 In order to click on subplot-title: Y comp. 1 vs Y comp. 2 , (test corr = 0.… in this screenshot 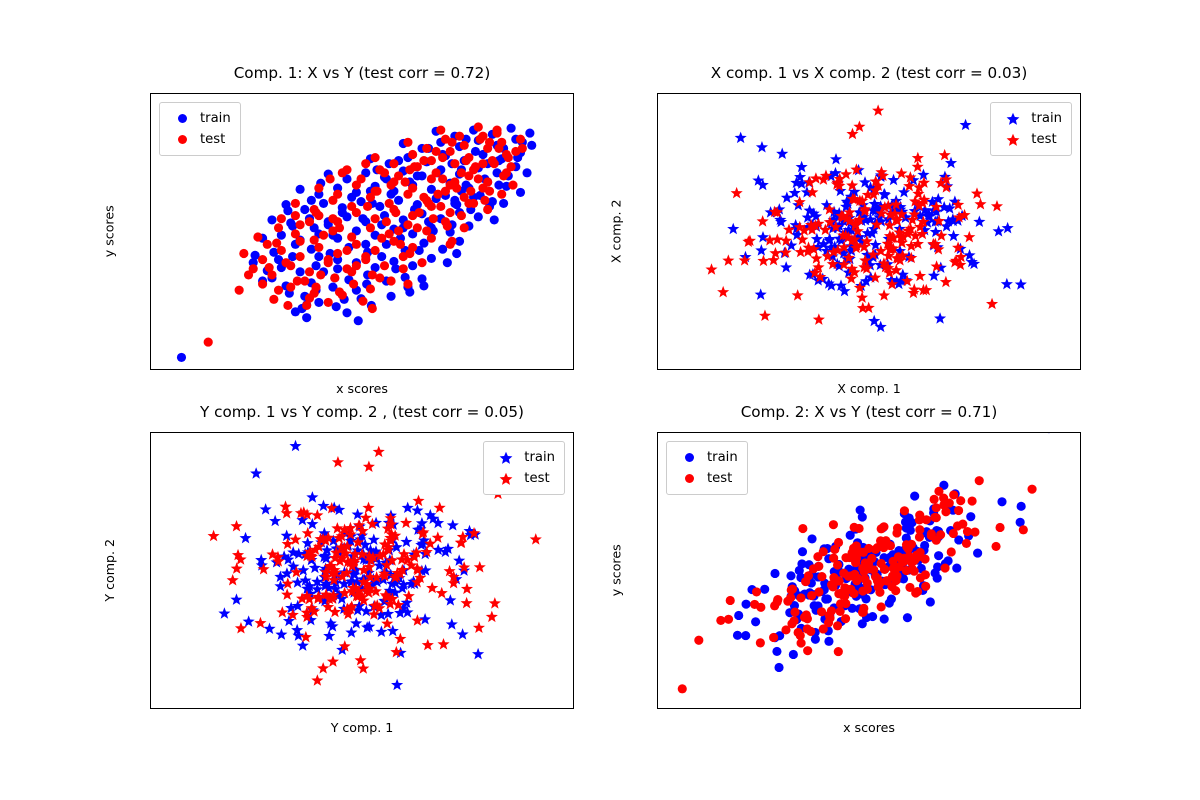, I will do `click(362, 412)`.